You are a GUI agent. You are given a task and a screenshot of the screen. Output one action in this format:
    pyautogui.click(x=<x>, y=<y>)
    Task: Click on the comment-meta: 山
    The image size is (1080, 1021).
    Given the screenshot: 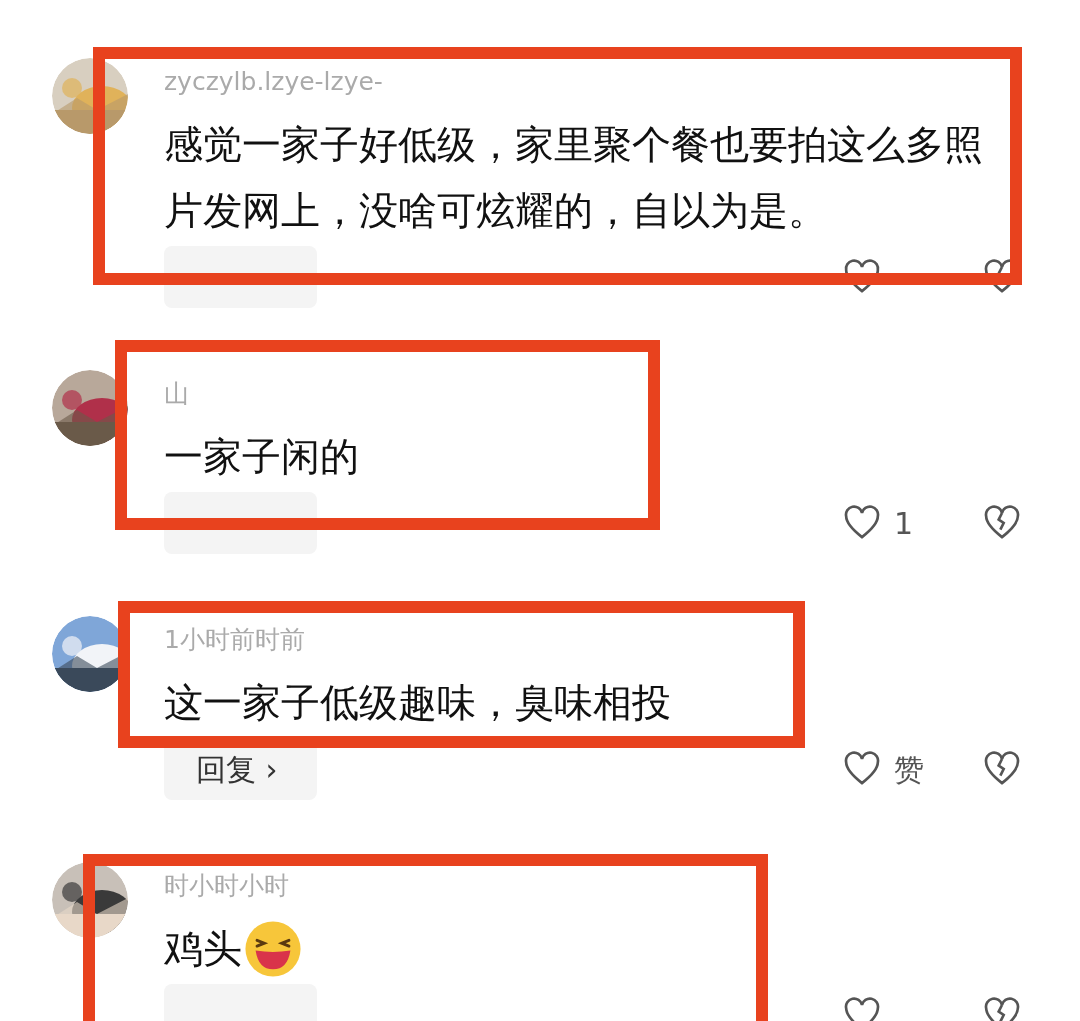 What is the action you would take?
    pyautogui.click(x=177, y=394)
    